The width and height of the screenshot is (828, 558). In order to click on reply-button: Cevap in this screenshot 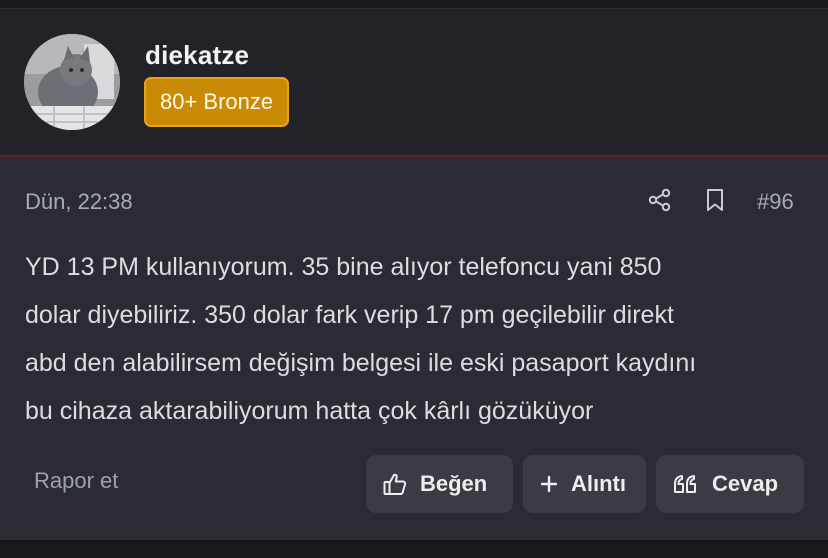, I will do `click(730, 484)`.